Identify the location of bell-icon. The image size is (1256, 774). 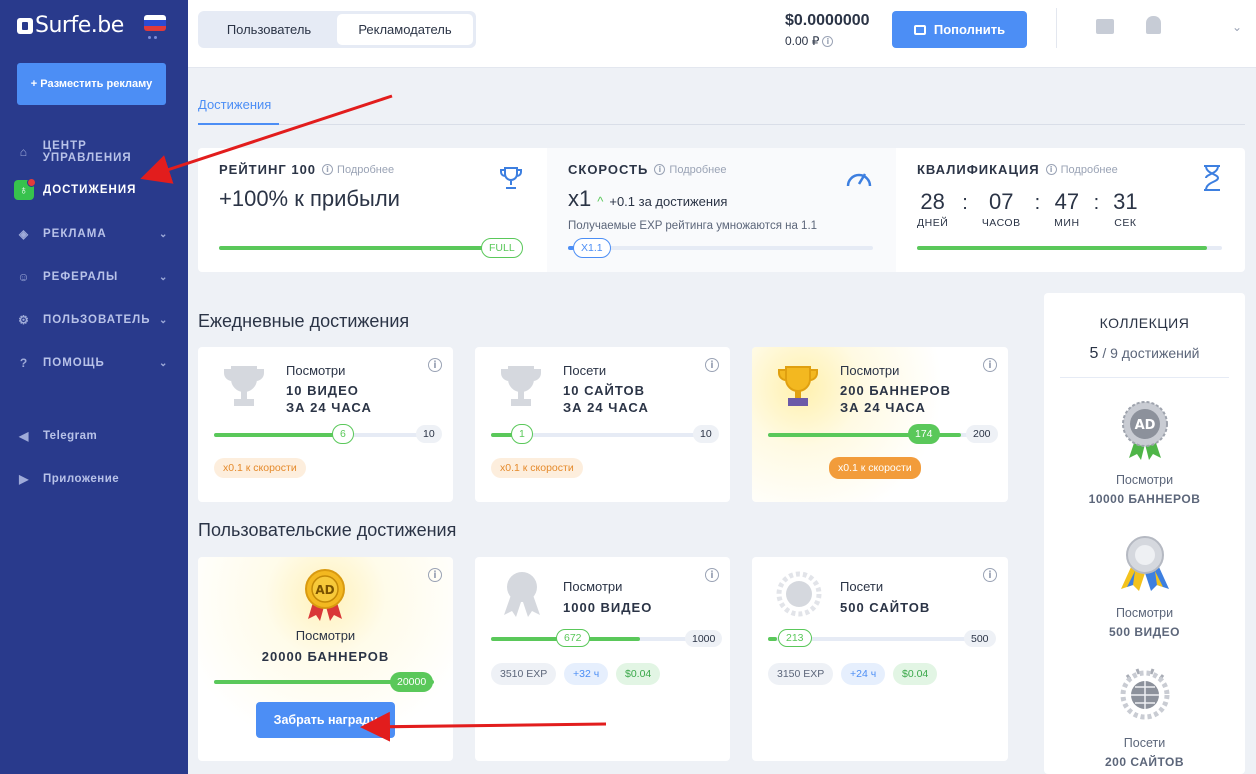
(1153, 25).